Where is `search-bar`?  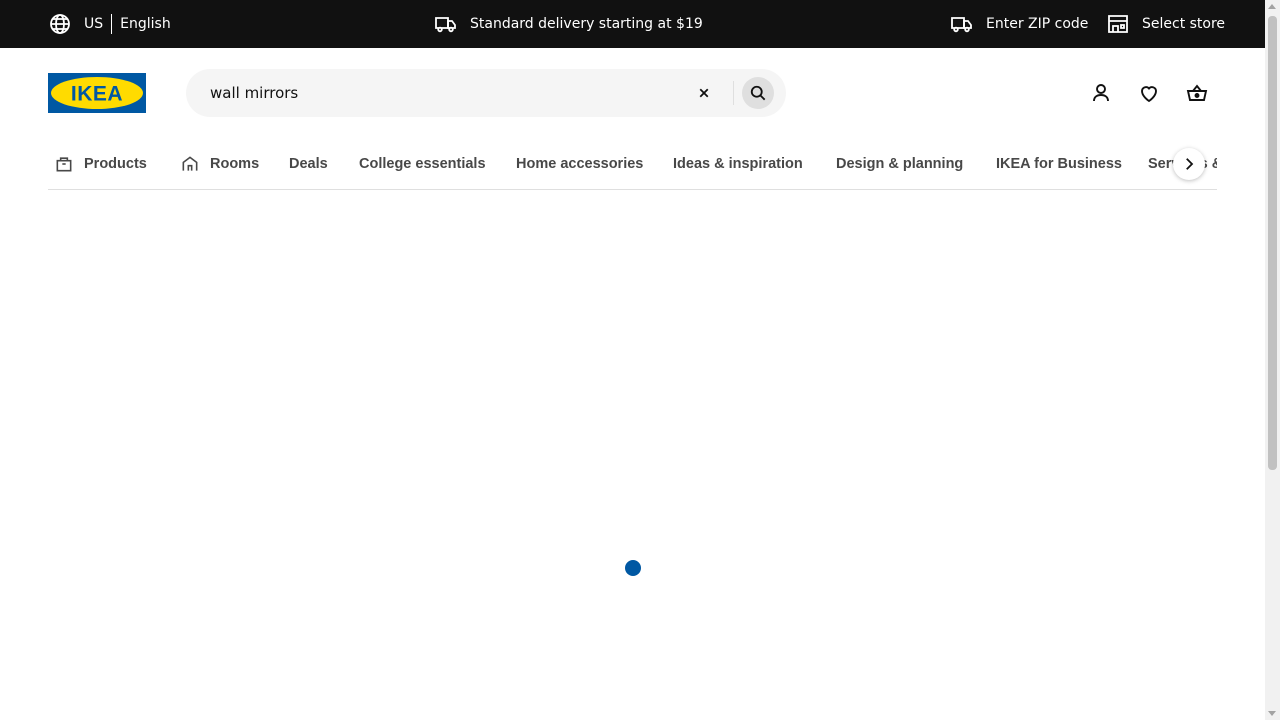 search-bar is located at coordinates (486, 93).